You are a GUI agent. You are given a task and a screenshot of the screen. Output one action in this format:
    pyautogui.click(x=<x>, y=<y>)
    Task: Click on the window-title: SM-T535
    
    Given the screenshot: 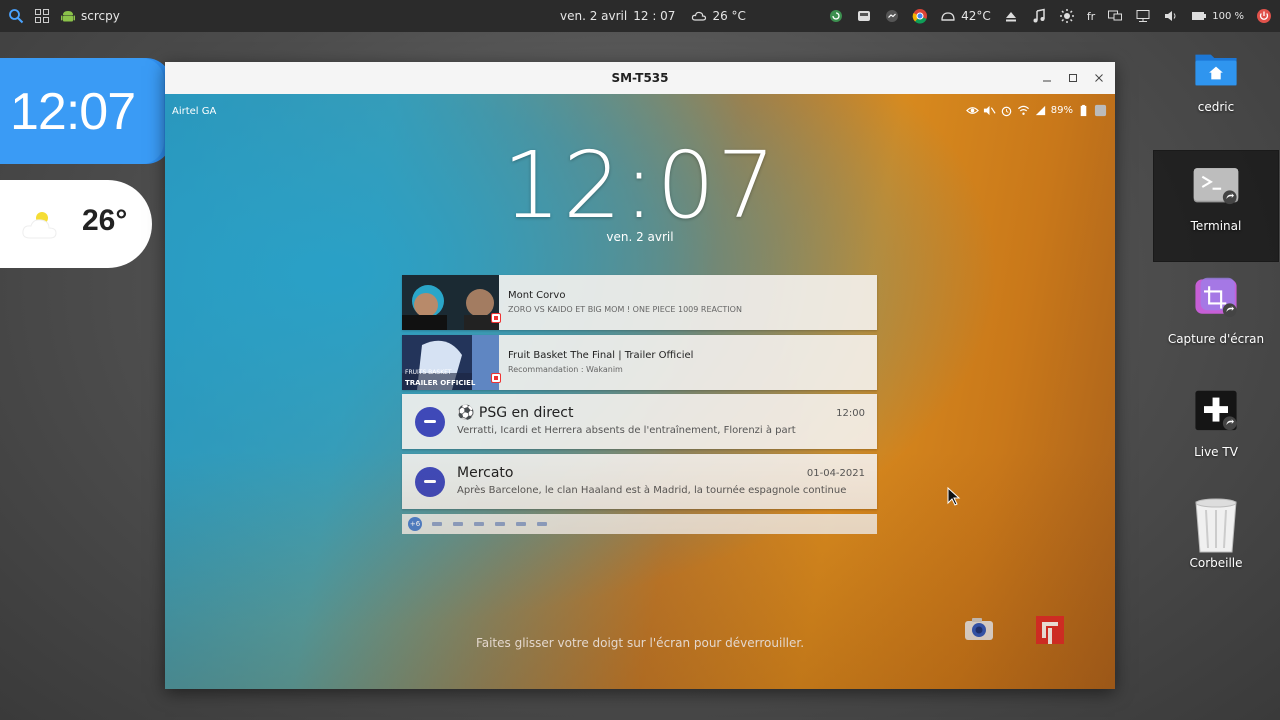 What is the action you would take?
    pyautogui.click(x=640, y=78)
    